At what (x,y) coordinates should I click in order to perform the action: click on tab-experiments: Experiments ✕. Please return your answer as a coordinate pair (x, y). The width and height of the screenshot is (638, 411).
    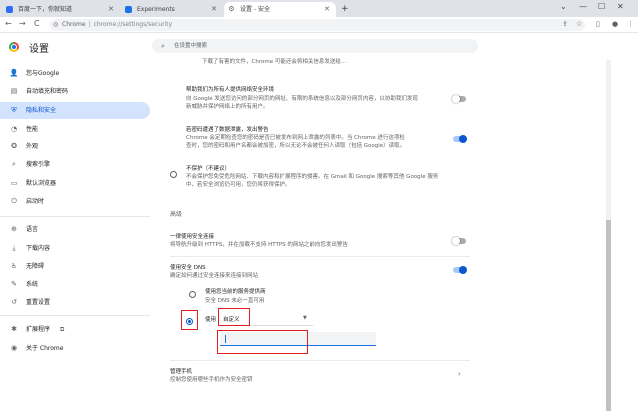
    Looking at the image, I should click on (172, 9).